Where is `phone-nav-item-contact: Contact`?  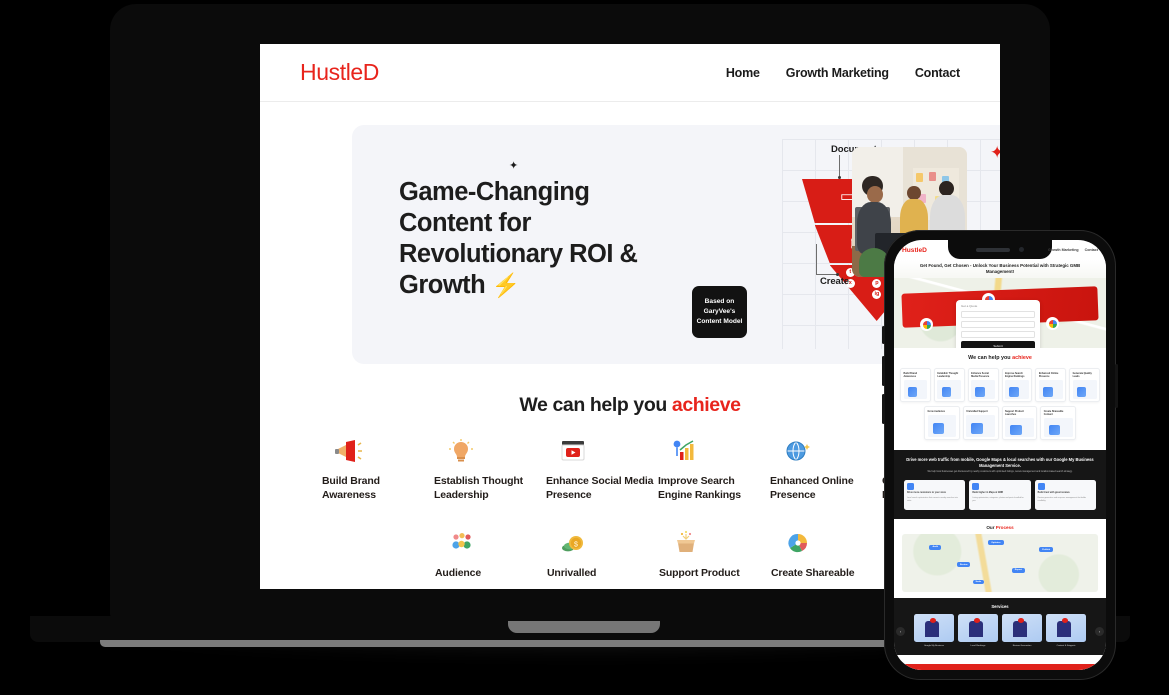
phone-nav-item-contact: Contact is located at coordinates (1091, 250).